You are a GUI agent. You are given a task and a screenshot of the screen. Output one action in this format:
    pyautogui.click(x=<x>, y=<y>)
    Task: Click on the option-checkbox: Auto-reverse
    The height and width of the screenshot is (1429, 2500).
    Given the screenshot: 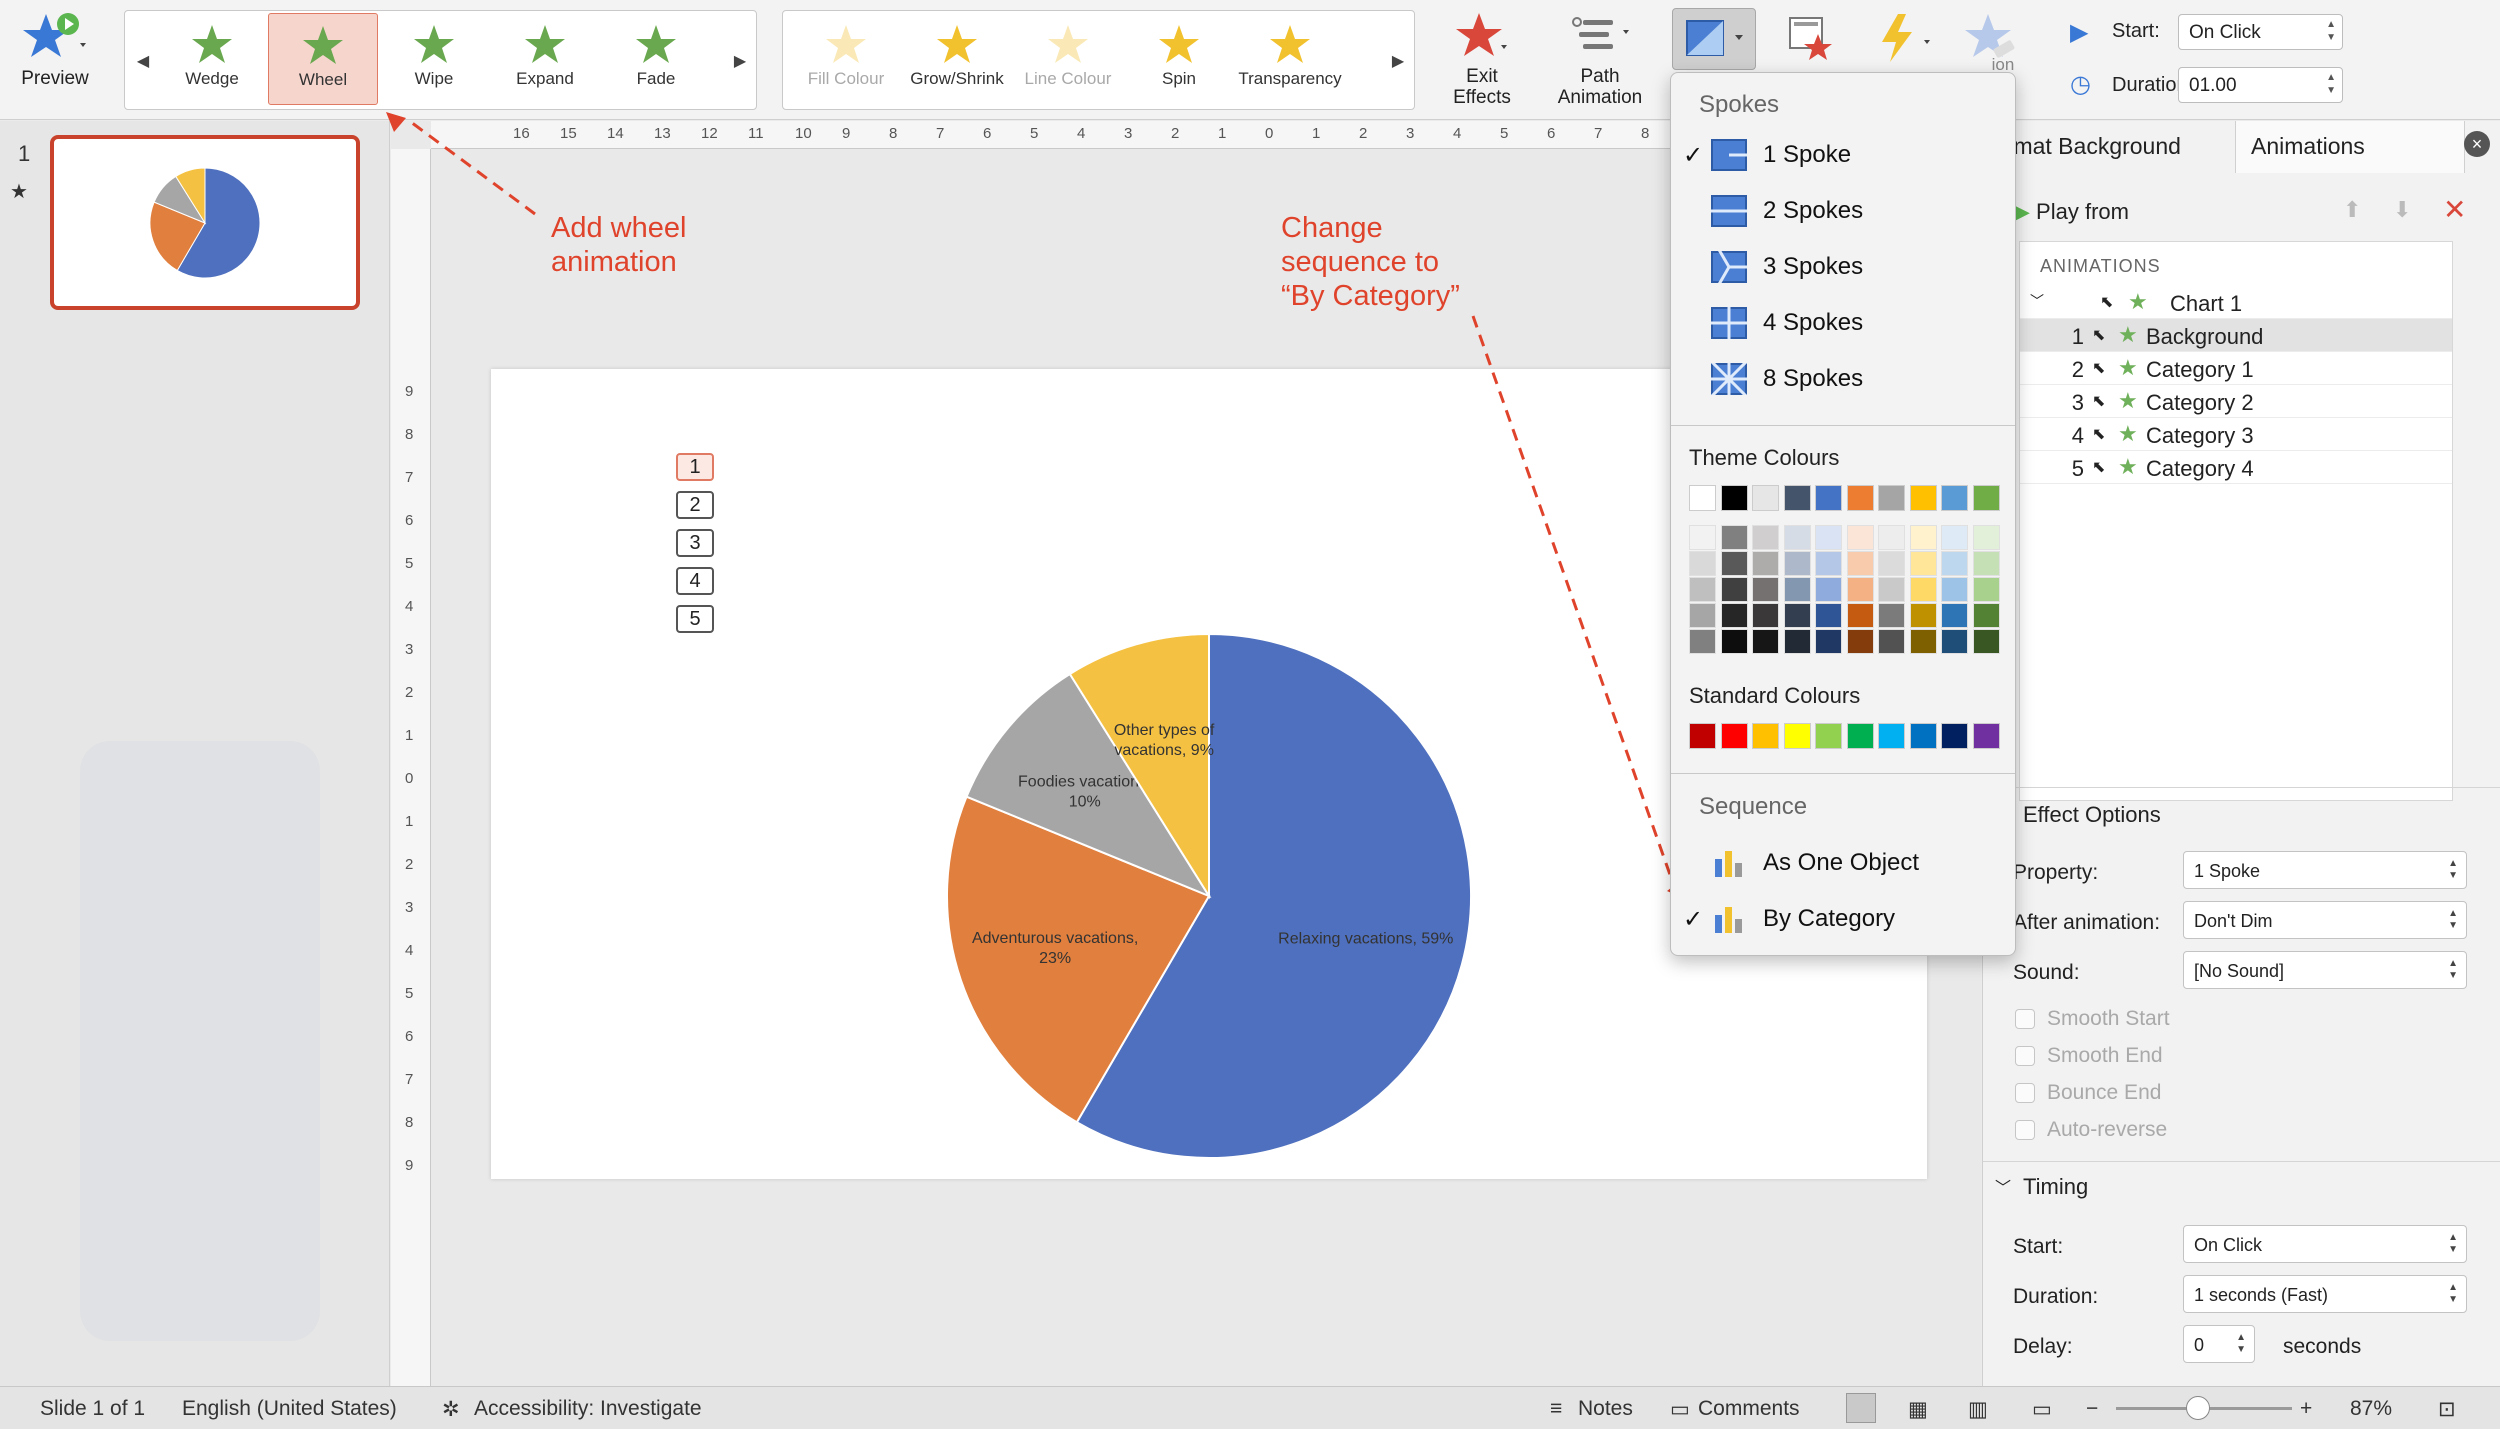 What is the action you would take?
    pyautogui.click(x=2091, y=1130)
    